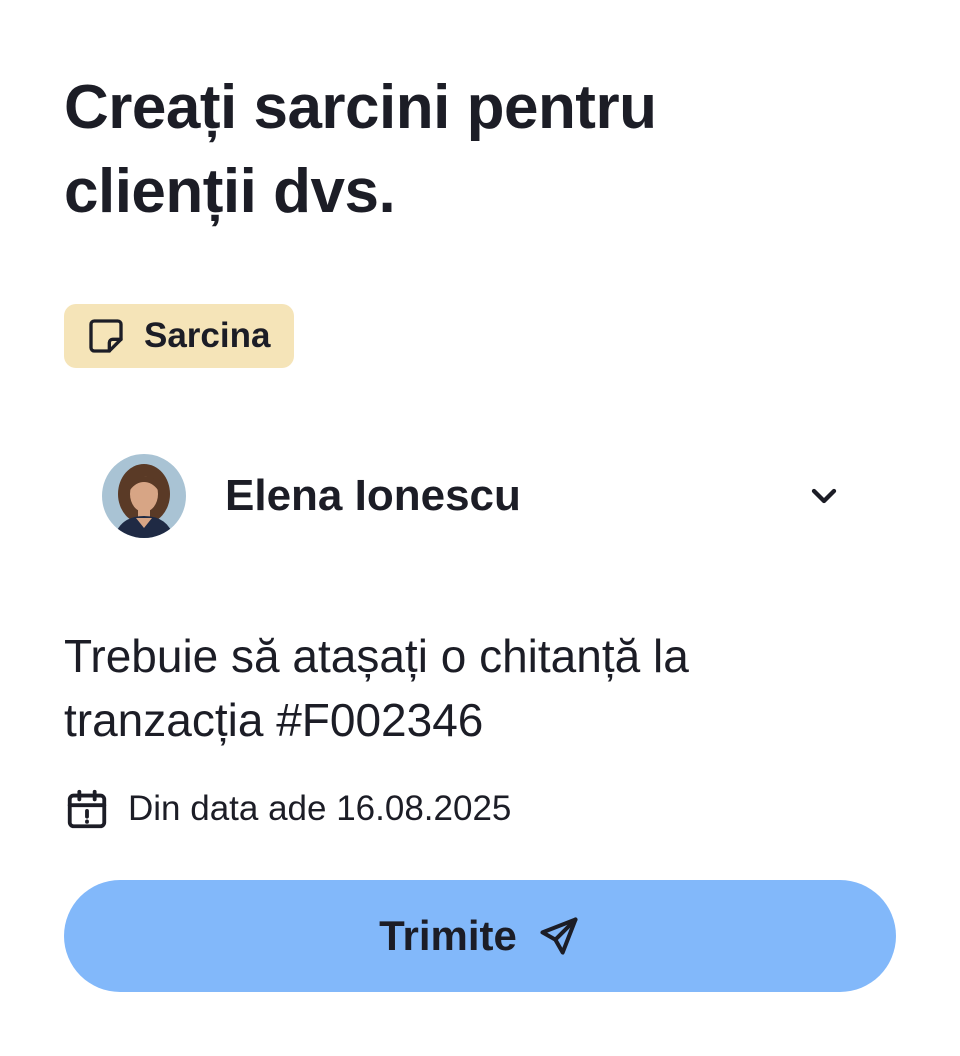  Describe the element at coordinates (448, 935) in the screenshot. I see `send-button-label: Trimite` at that location.